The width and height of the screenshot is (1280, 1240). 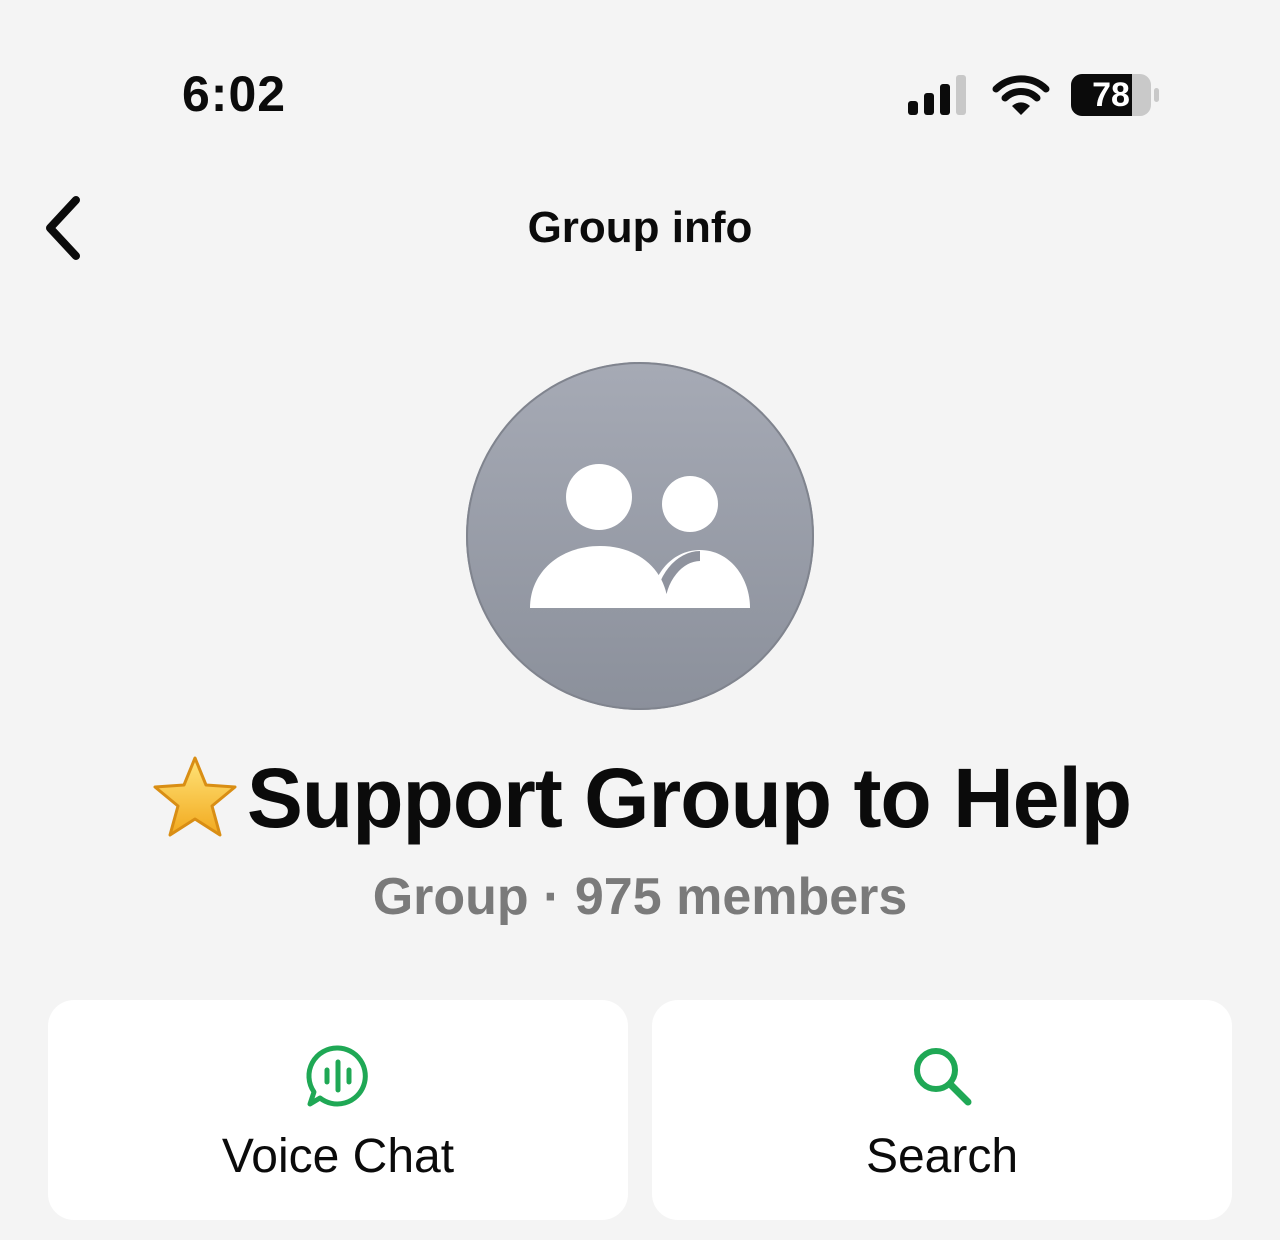 What do you see at coordinates (943, 1077) in the screenshot?
I see `search-icon` at bounding box center [943, 1077].